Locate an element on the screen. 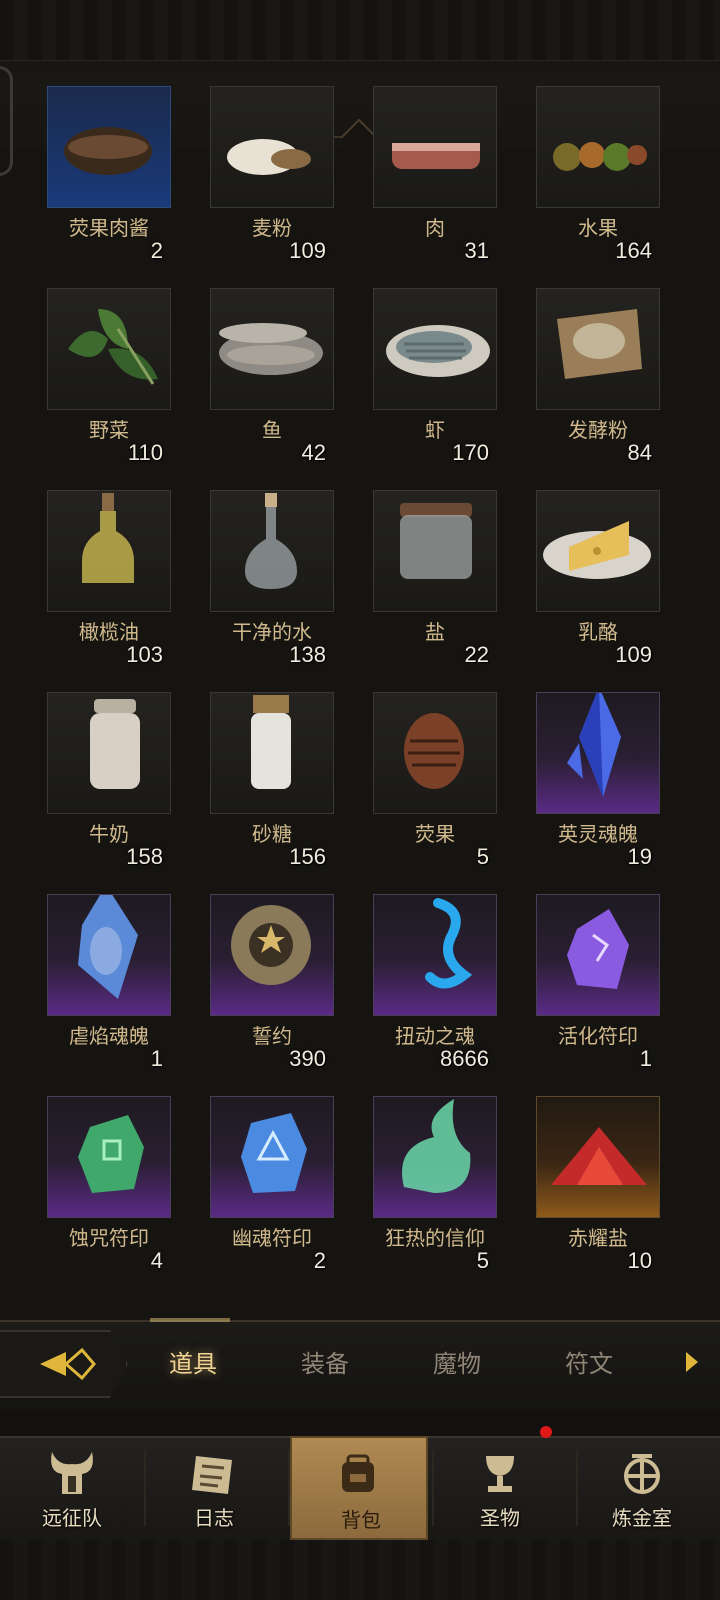 This screenshot has height=1600, width=720. twisting-soul-icon is located at coordinates (449, 943).